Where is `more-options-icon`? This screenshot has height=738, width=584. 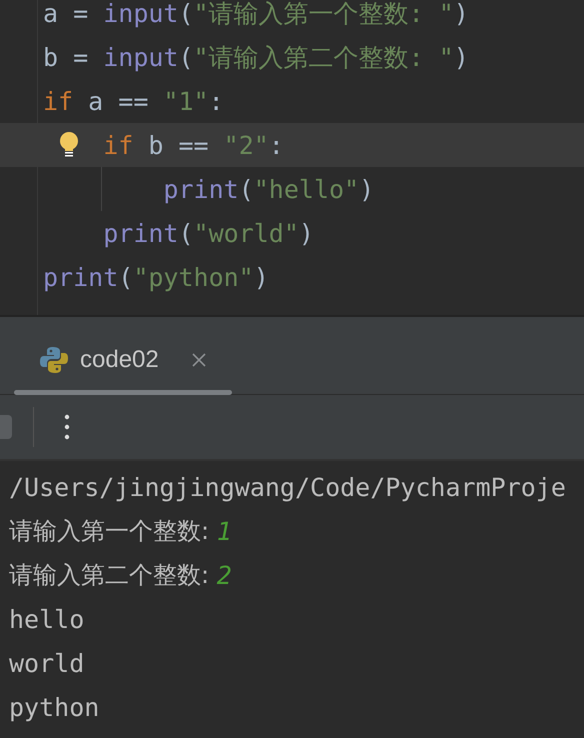
more-options-icon is located at coordinates (67, 427).